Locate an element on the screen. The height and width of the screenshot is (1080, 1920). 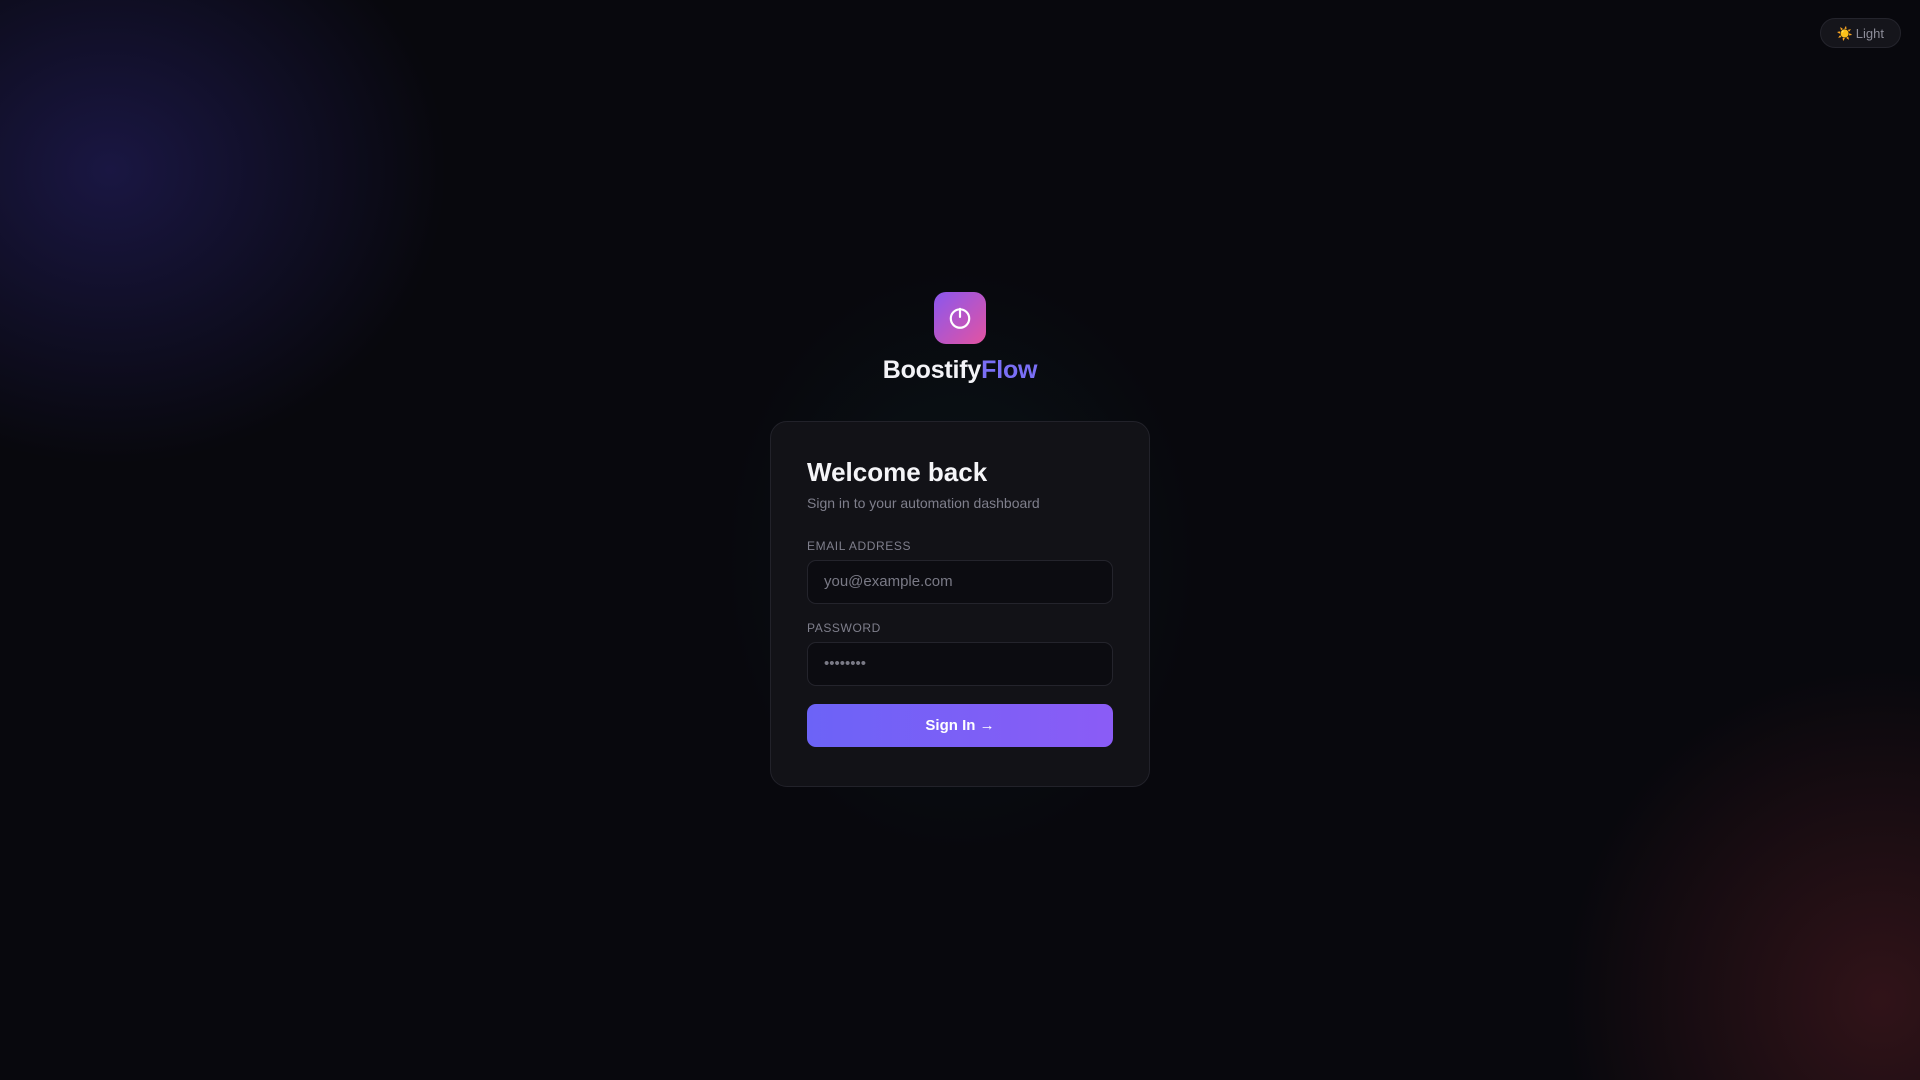
brand-name-accent: Flow is located at coordinates (1009, 370).